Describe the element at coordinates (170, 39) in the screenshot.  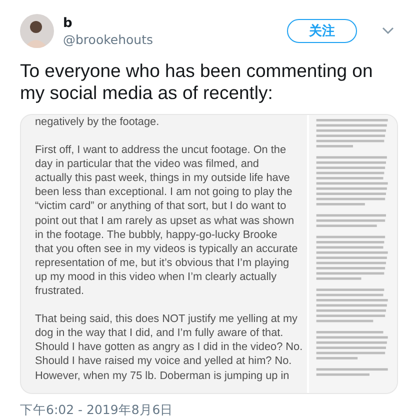
I see `username: @brookehouts` at that location.